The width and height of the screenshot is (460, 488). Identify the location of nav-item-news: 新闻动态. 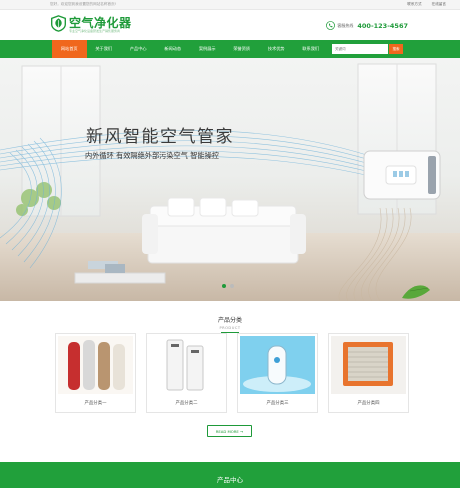
(173, 49).